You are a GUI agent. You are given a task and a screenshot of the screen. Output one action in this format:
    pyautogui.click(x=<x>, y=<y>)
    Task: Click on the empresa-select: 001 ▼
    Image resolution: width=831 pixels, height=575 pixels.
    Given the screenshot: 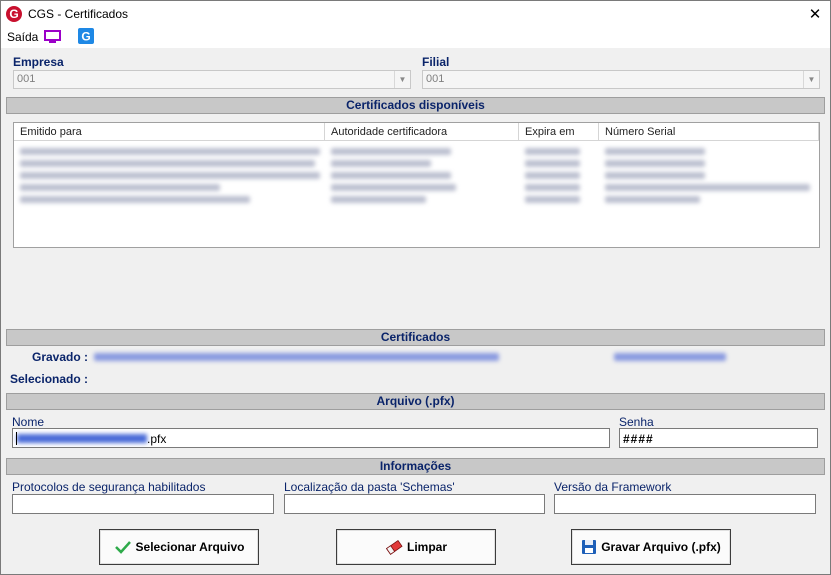 What is the action you would take?
    pyautogui.click(x=212, y=79)
    